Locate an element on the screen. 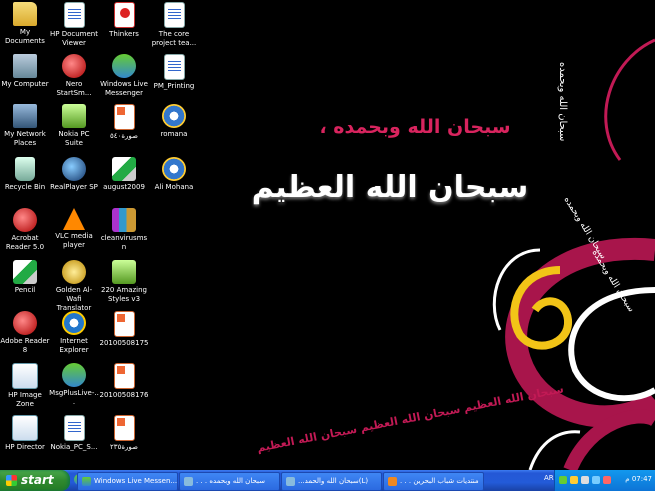 This screenshot has height=491, width=655. desktop-icon-hp-director: HP Director is located at coordinates (25, 433).